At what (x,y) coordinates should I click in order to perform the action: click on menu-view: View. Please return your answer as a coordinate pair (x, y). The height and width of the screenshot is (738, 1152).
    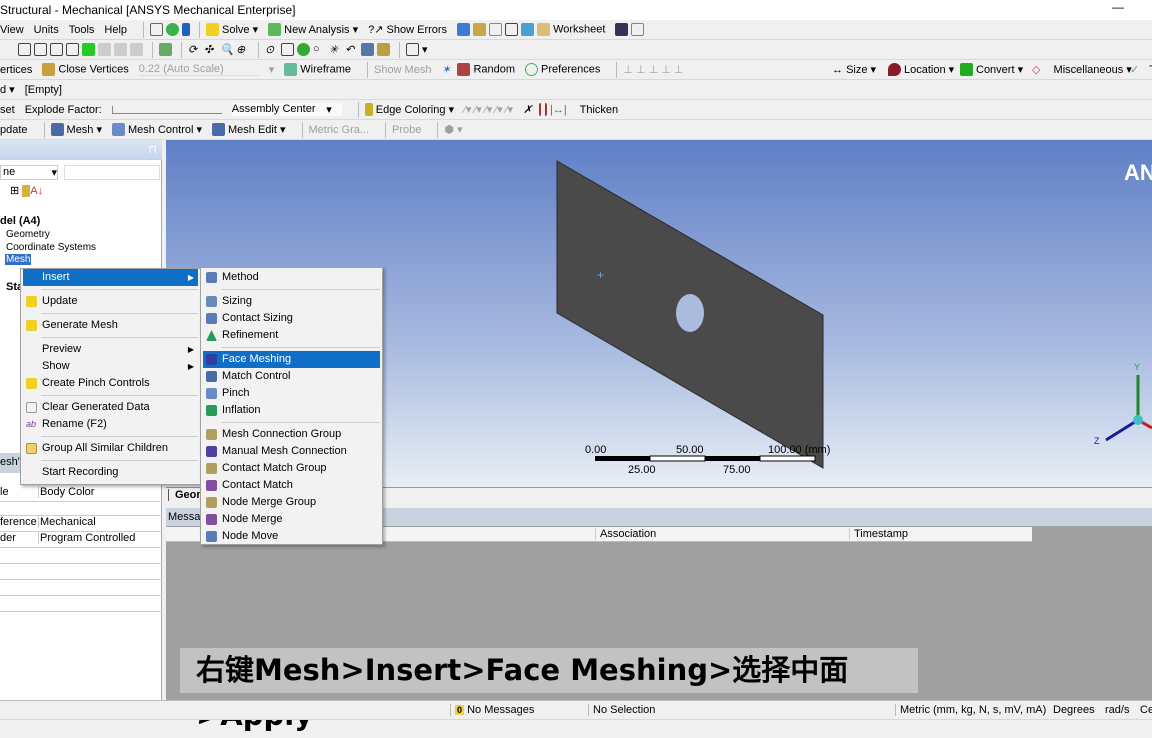
    Looking at the image, I should click on (12, 30).